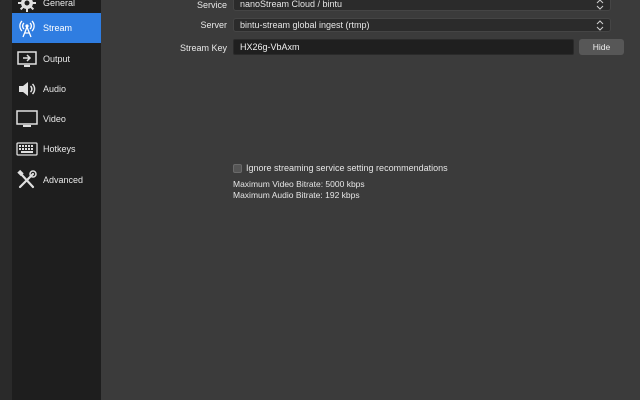 Image resolution: width=640 pixels, height=400 pixels. I want to click on sidebar-item-label: Video, so click(54, 119).